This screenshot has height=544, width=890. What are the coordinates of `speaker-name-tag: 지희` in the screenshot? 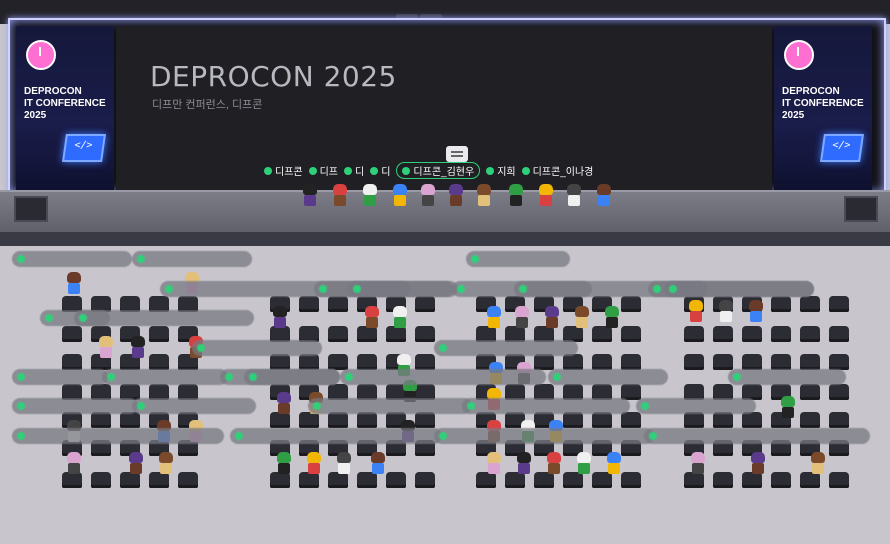 It's located at (501, 170).